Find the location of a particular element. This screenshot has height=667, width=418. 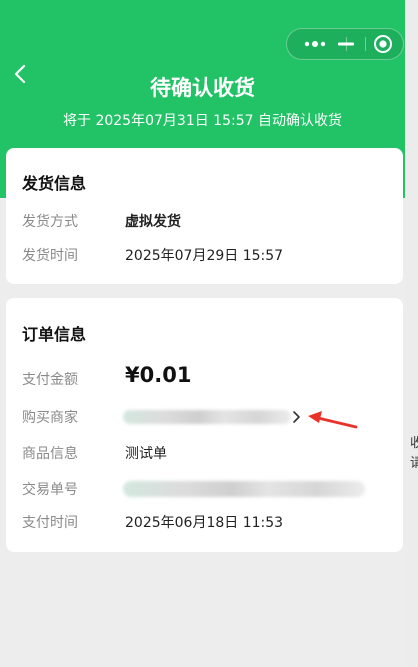

chevron-right-icon is located at coordinates (297, 419).